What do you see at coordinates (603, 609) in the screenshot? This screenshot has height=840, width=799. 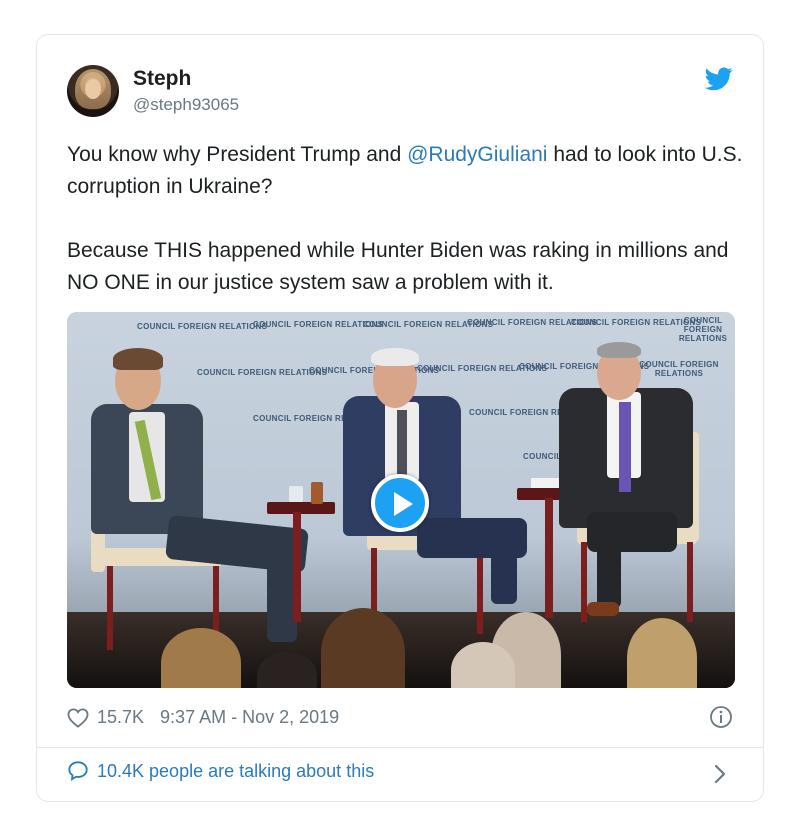 I see `shoe` at bounding box center [603, 609].